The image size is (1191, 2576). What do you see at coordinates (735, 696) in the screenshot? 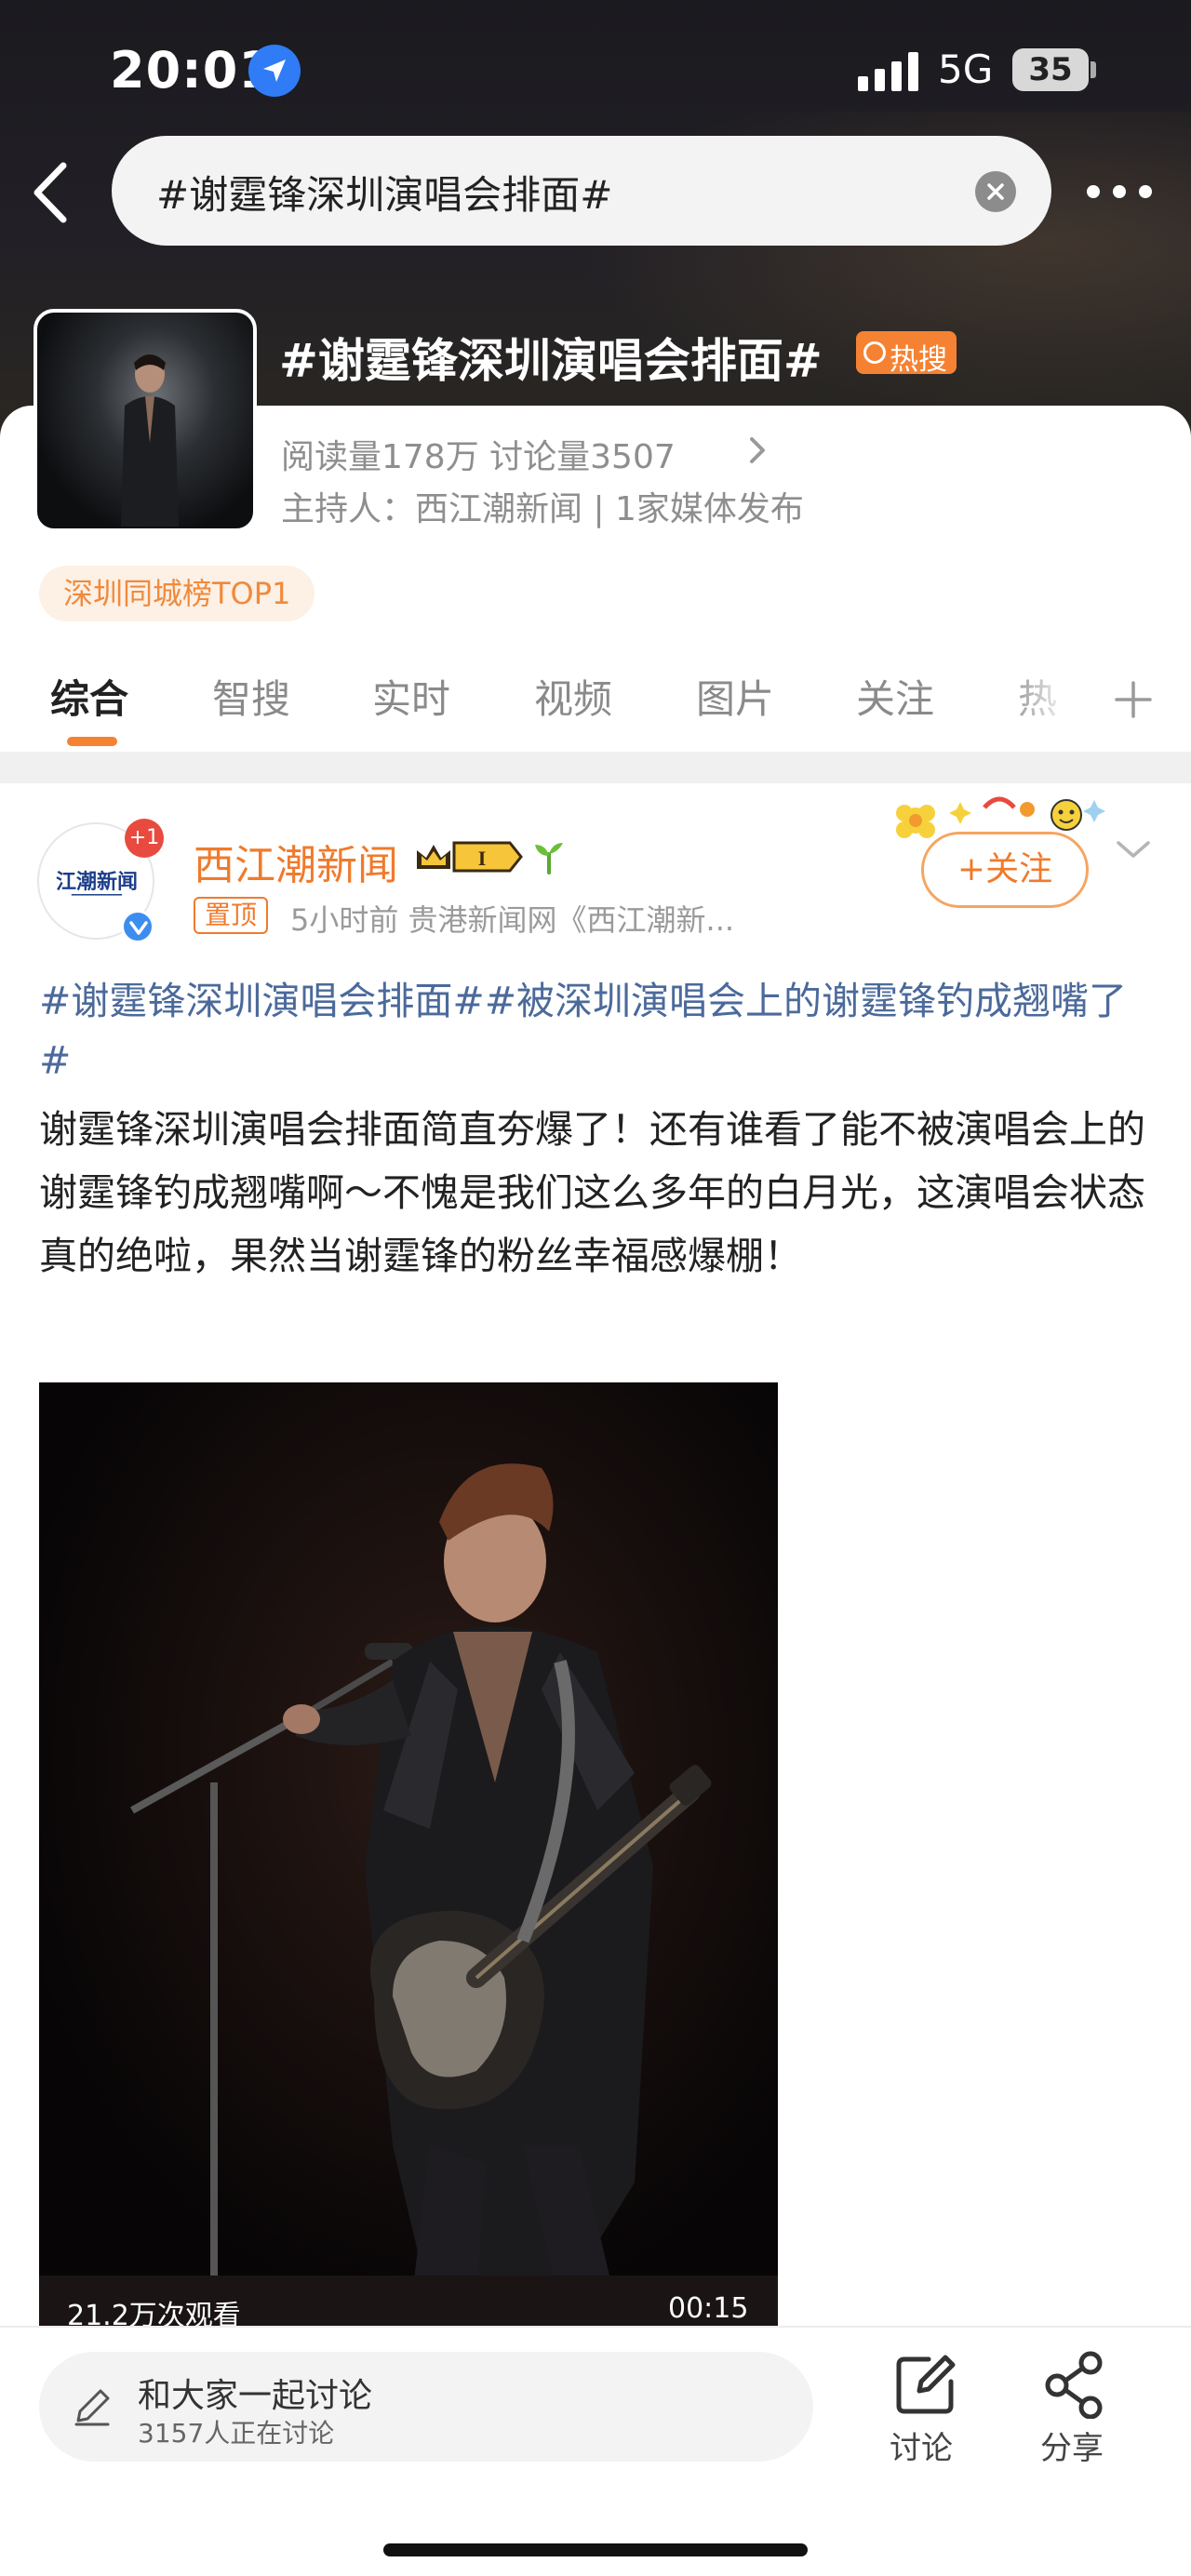
I see `tab-pictures: 图片` at bounding box center [735, 696].